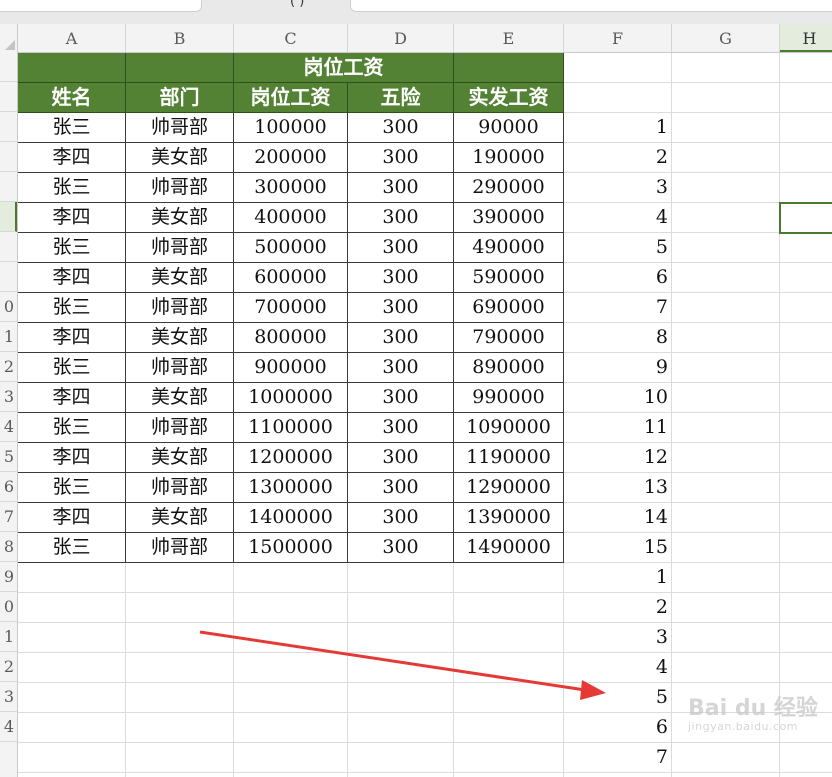 This screenshot has height=777, width=832. What do you see at coordinates (618, 278) in the screenshot?
I see `column-f-number-cell: 6` at bounding box center [618, 278].